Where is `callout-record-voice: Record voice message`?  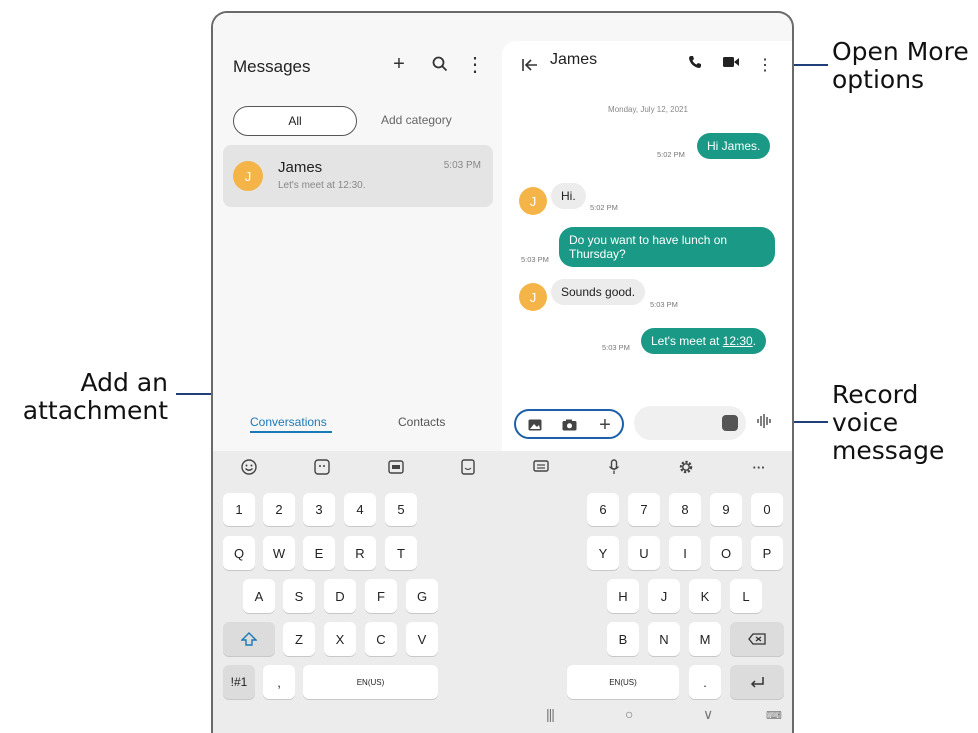
callout-record-voice: Record voice message is located at coordinates (888, 423).